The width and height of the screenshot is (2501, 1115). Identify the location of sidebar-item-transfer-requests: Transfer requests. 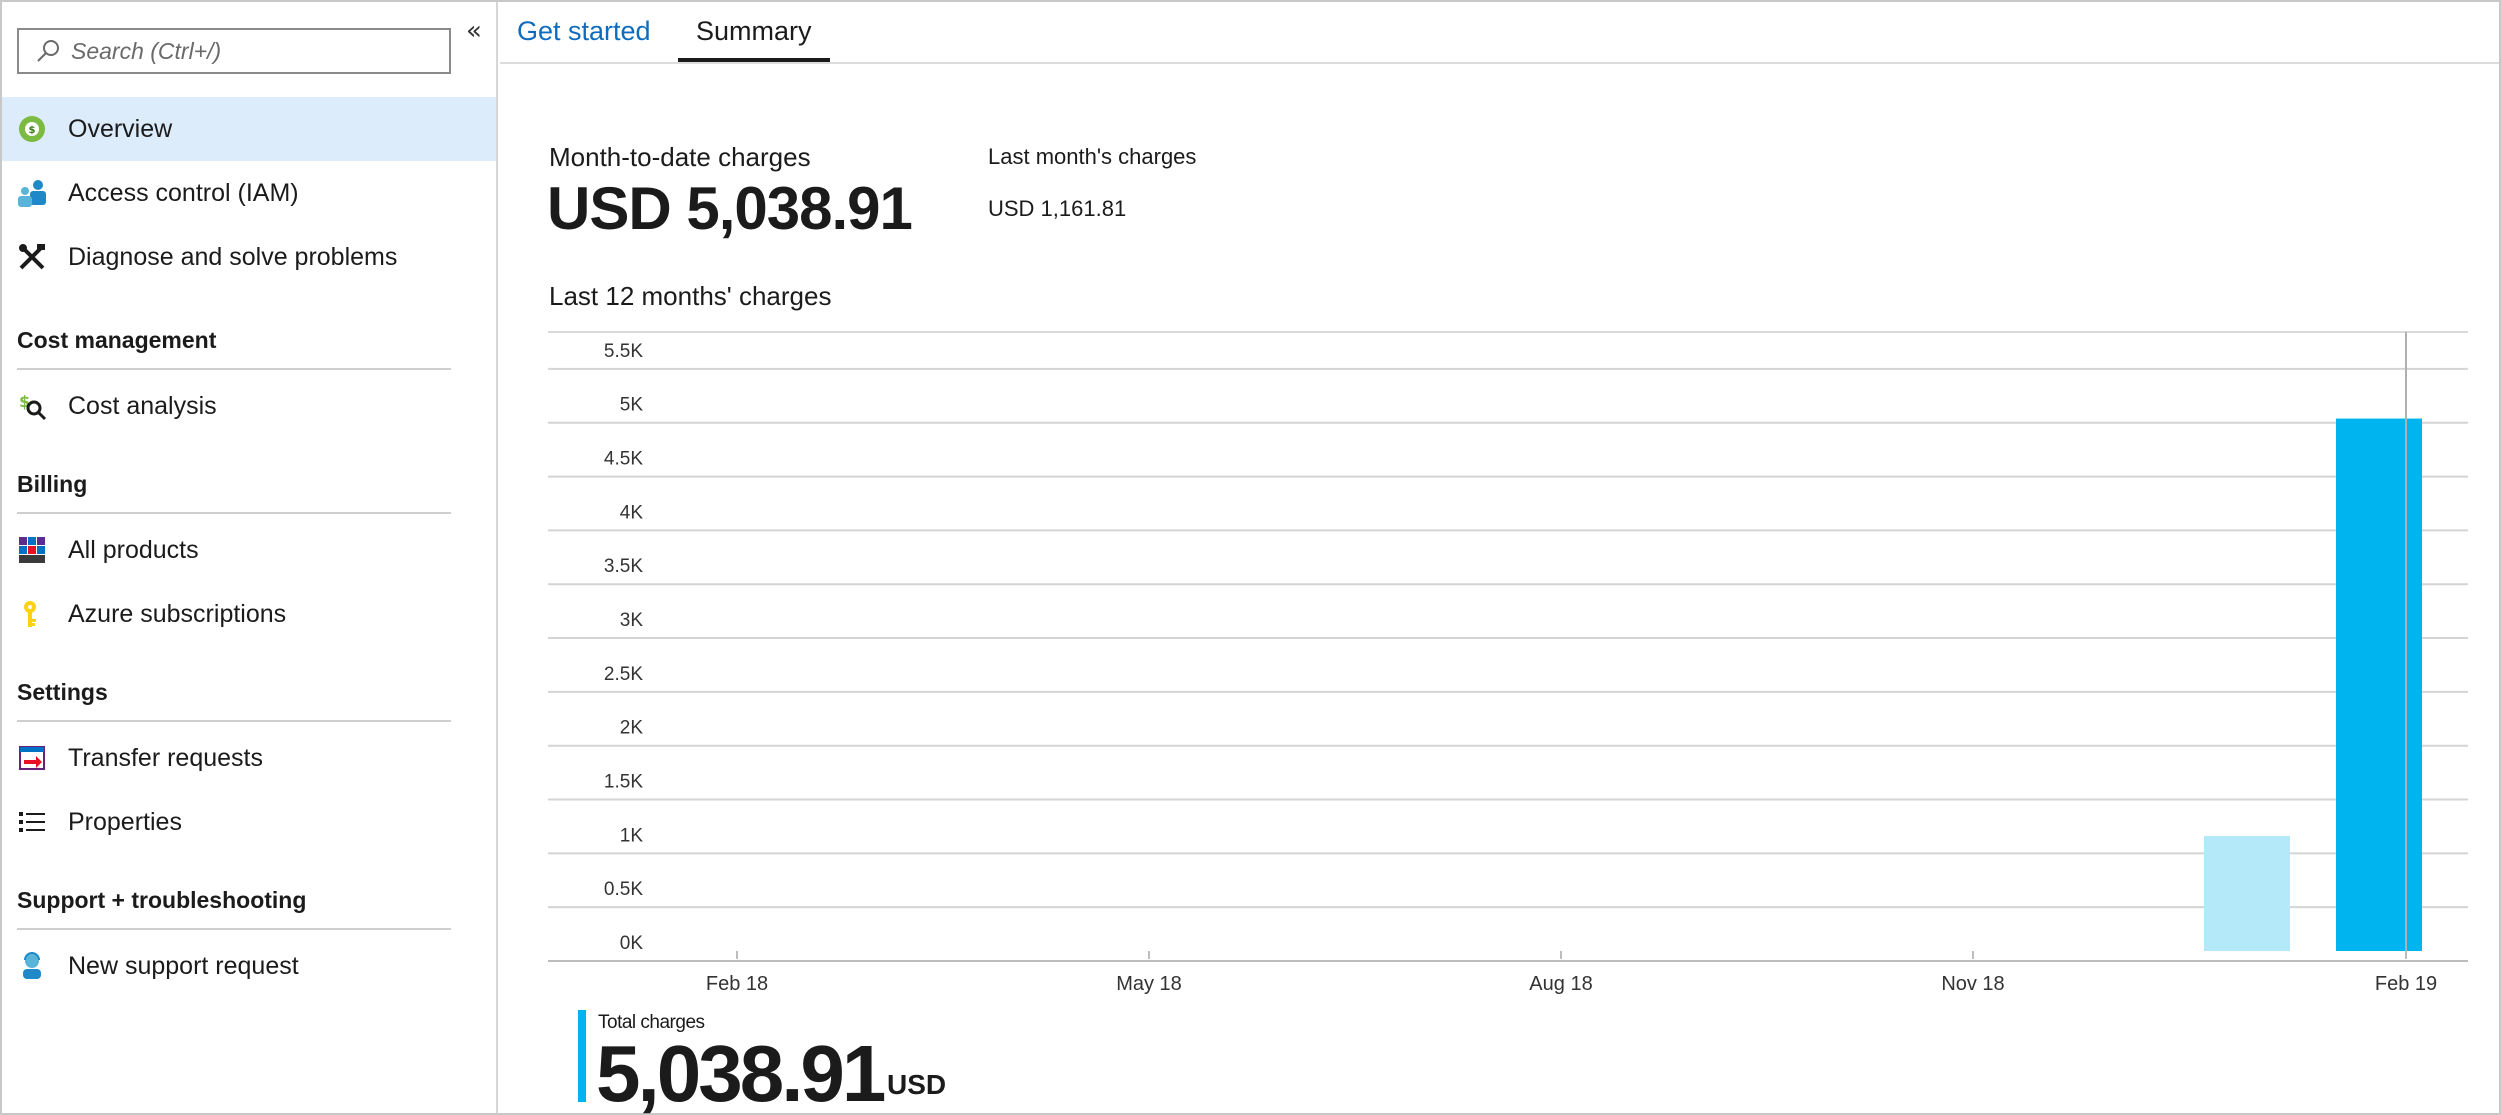
(249, 758).